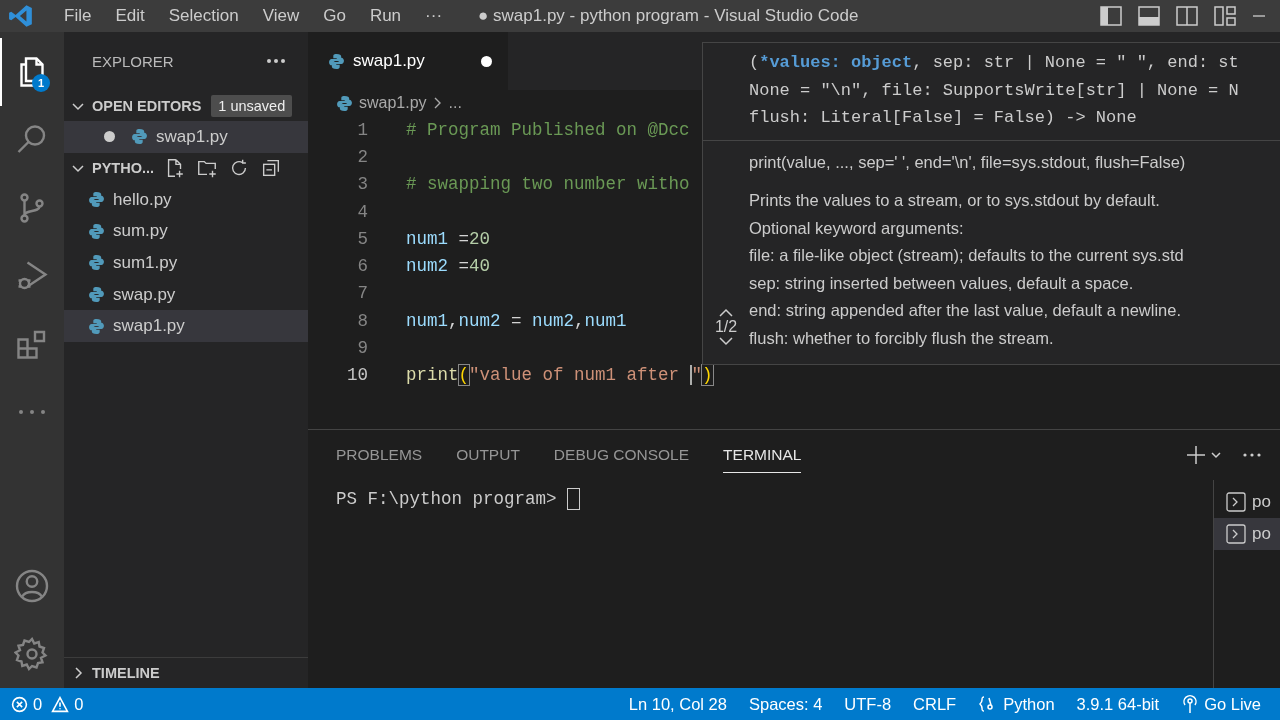  I want to click on explorer-entry: sum.py, so click(186, 231).